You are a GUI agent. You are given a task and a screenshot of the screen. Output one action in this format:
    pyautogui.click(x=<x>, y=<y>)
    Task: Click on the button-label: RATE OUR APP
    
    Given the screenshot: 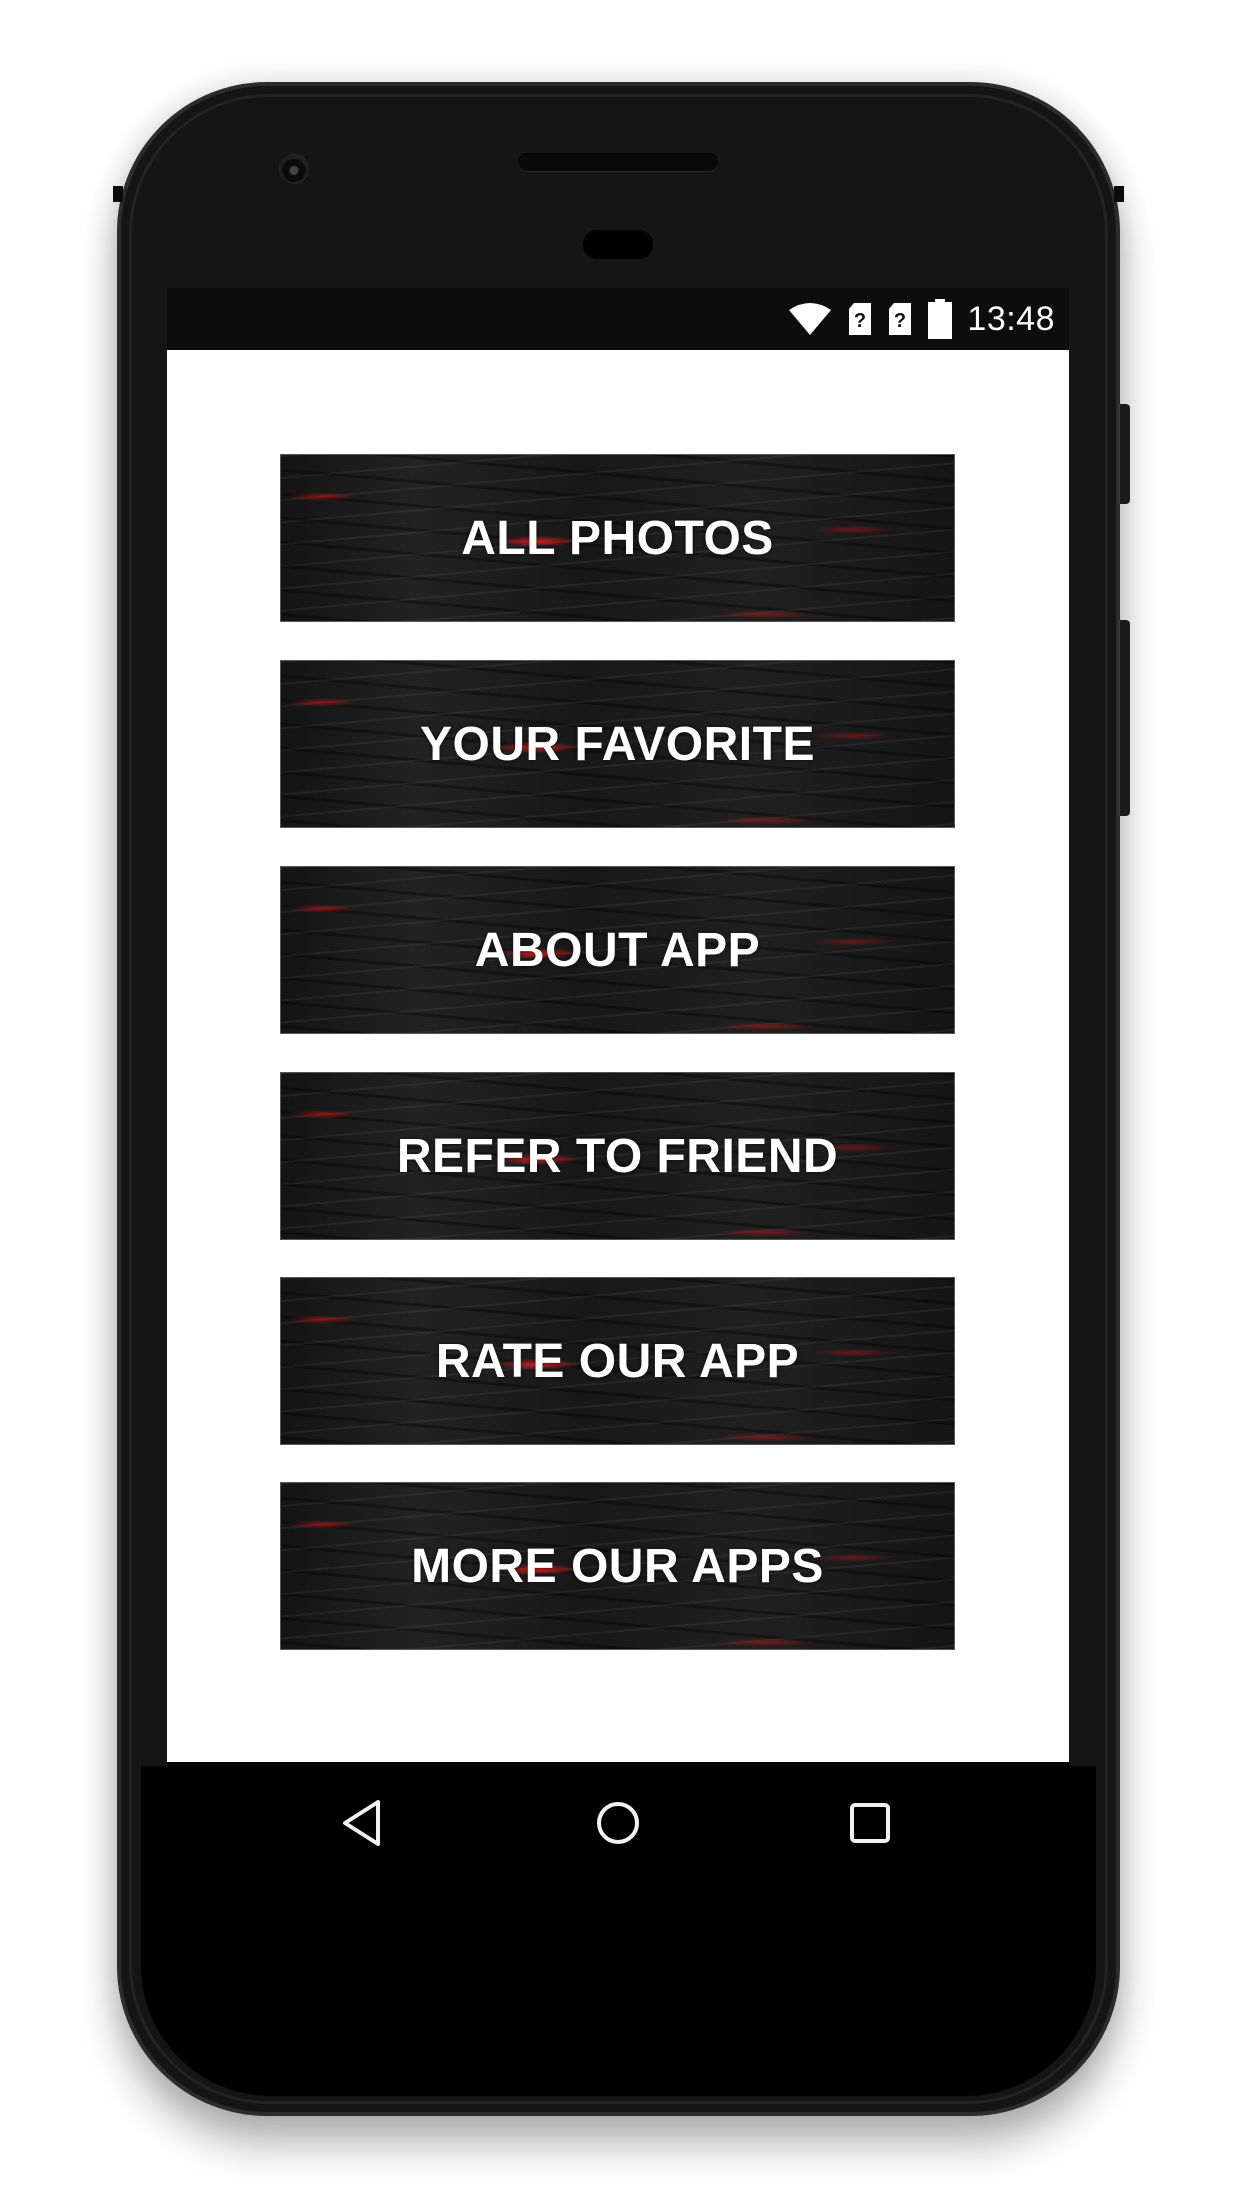 What is the action you would take?
    pyautogui.click(x=617, y=1361)
    